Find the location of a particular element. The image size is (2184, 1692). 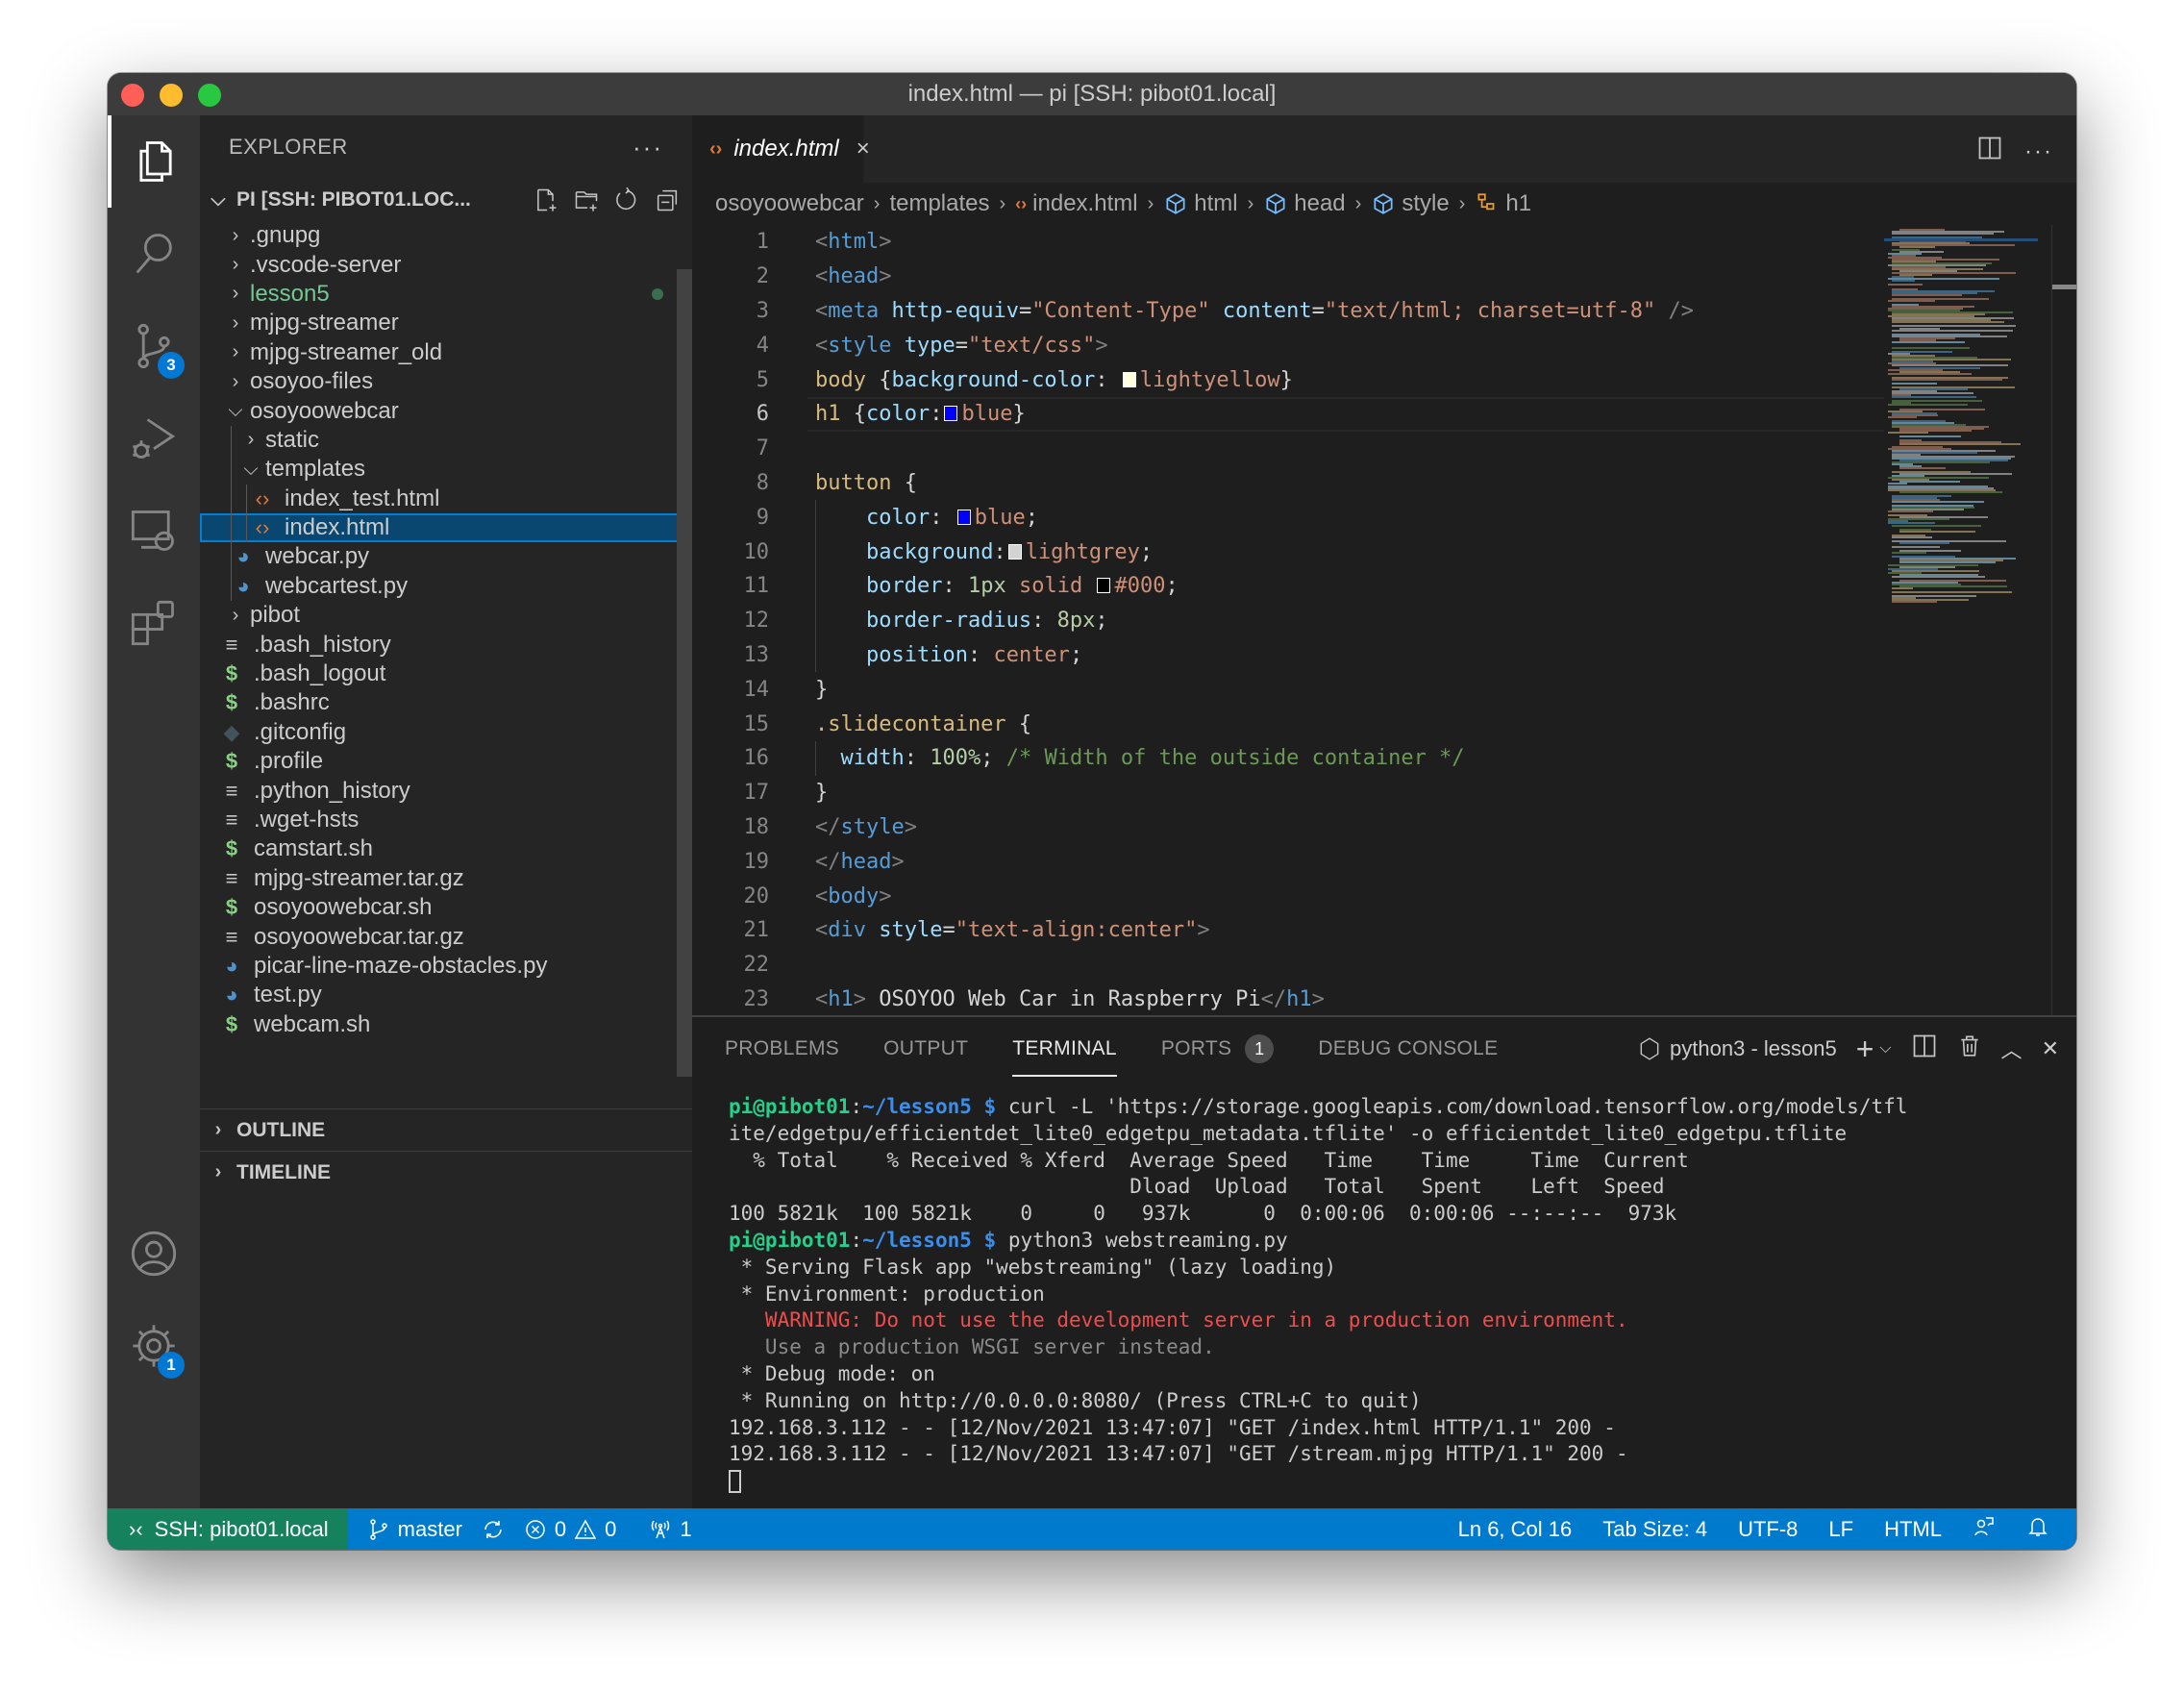

feedback-icon is located at coordinates (1985, 1529).